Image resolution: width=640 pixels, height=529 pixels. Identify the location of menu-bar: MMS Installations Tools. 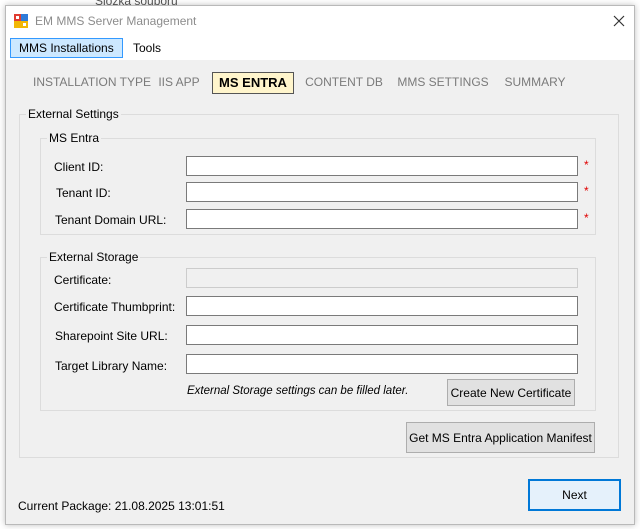
(320, 48).